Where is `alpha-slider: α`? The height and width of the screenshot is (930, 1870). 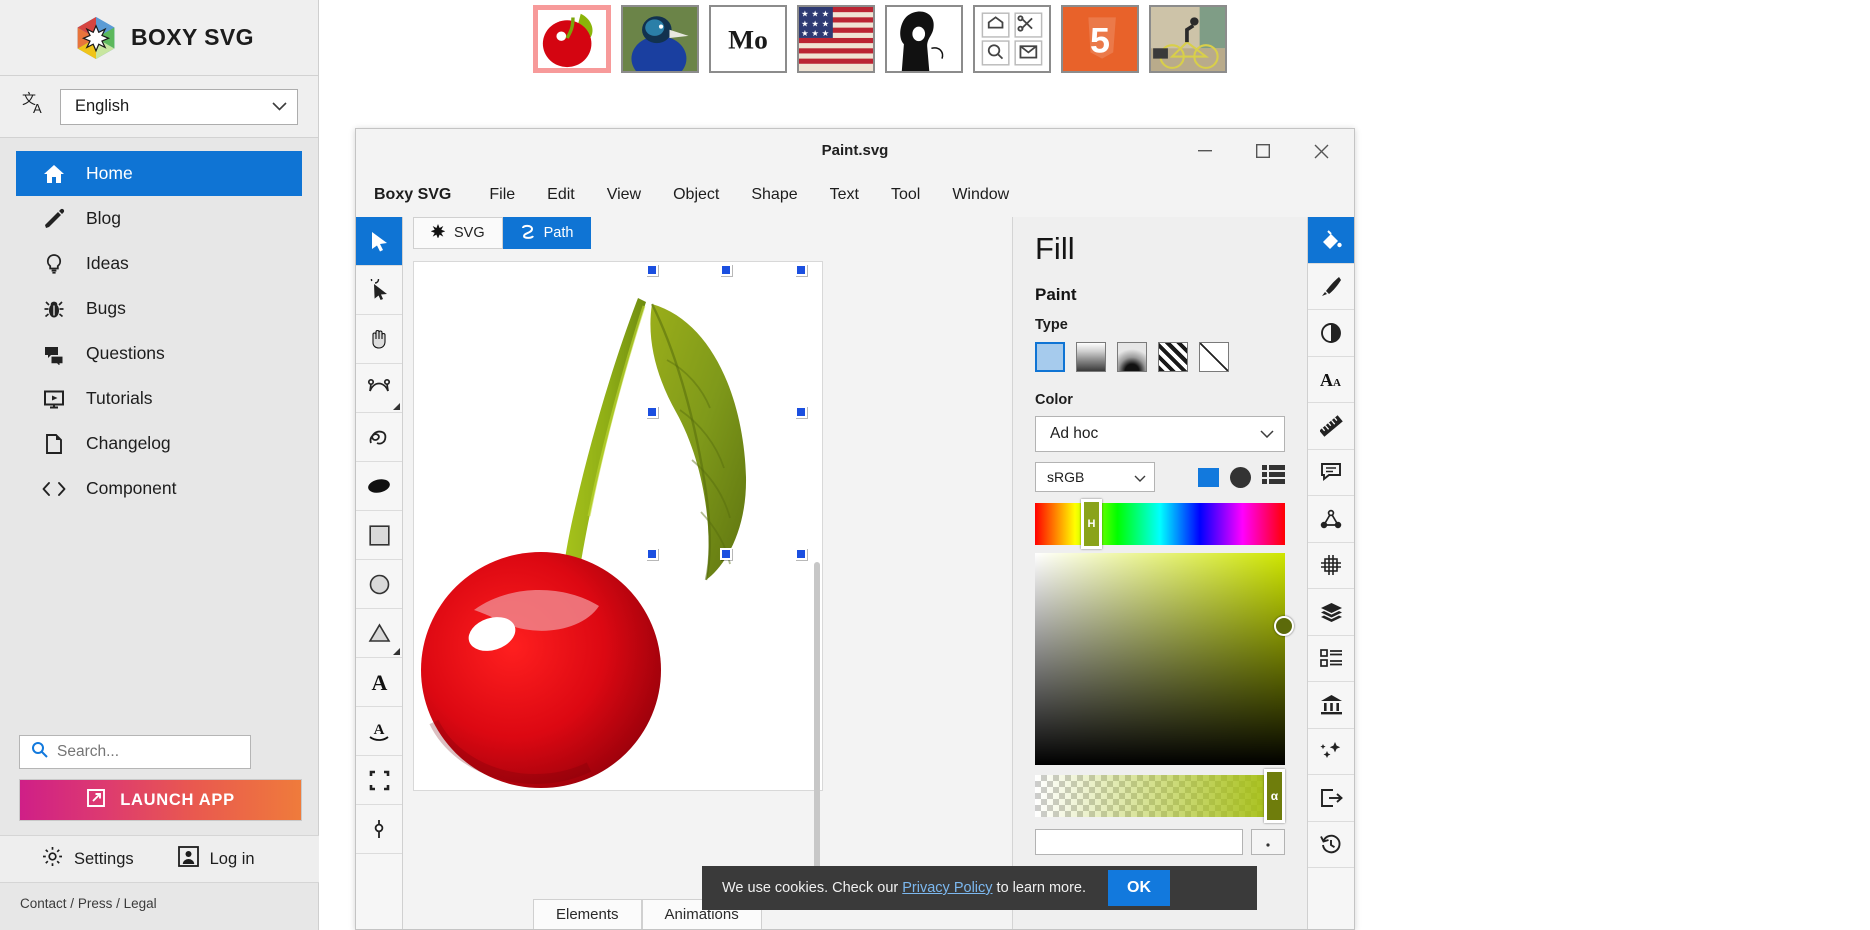
alpha-slider: α is located at coordinates (1160, 796).